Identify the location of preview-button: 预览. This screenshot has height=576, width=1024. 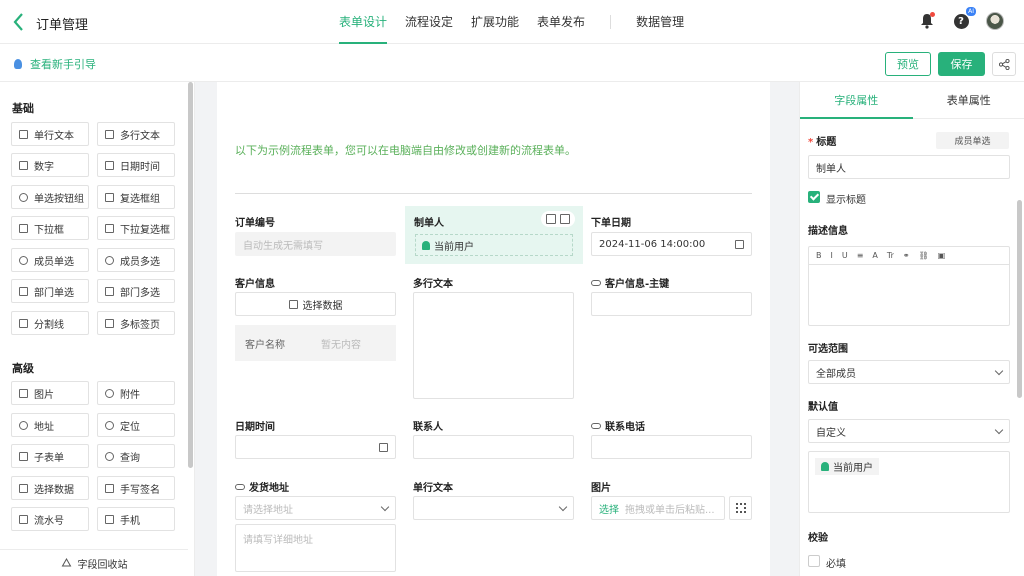
(908, 64).